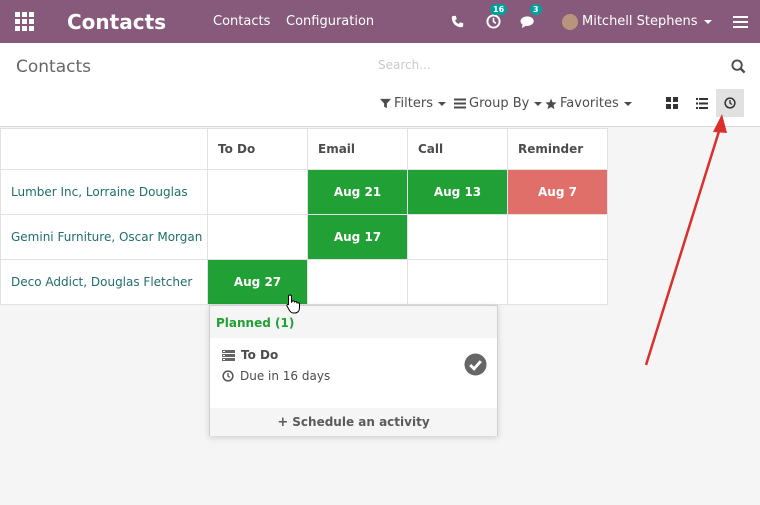  Describe the element at coordinates (685, 240) in the screenshot. I see `annotation-arrow` at that location.